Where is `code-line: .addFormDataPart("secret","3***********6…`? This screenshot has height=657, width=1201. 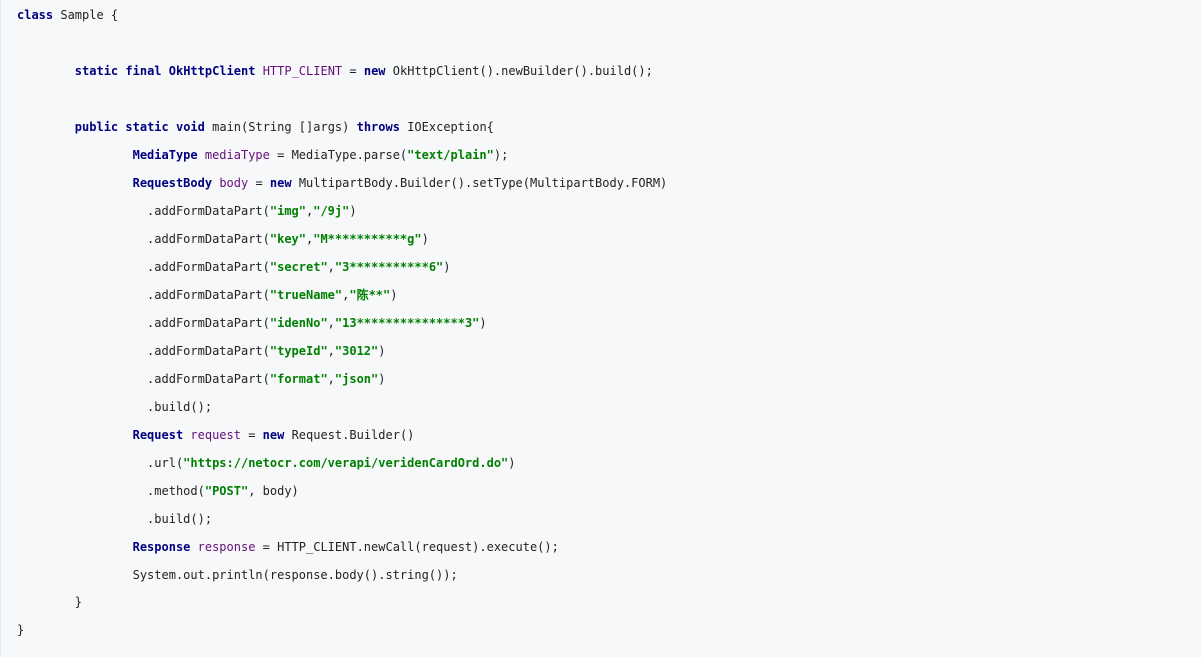
code-line: .addFormDataPart("secret","3***********6… is located at coordinates (234, 267).